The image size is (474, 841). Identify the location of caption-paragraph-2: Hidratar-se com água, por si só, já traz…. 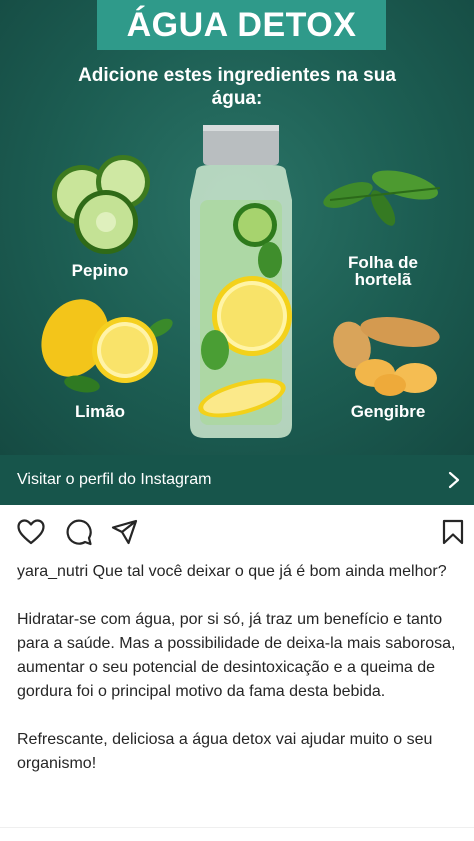
(236, 655).